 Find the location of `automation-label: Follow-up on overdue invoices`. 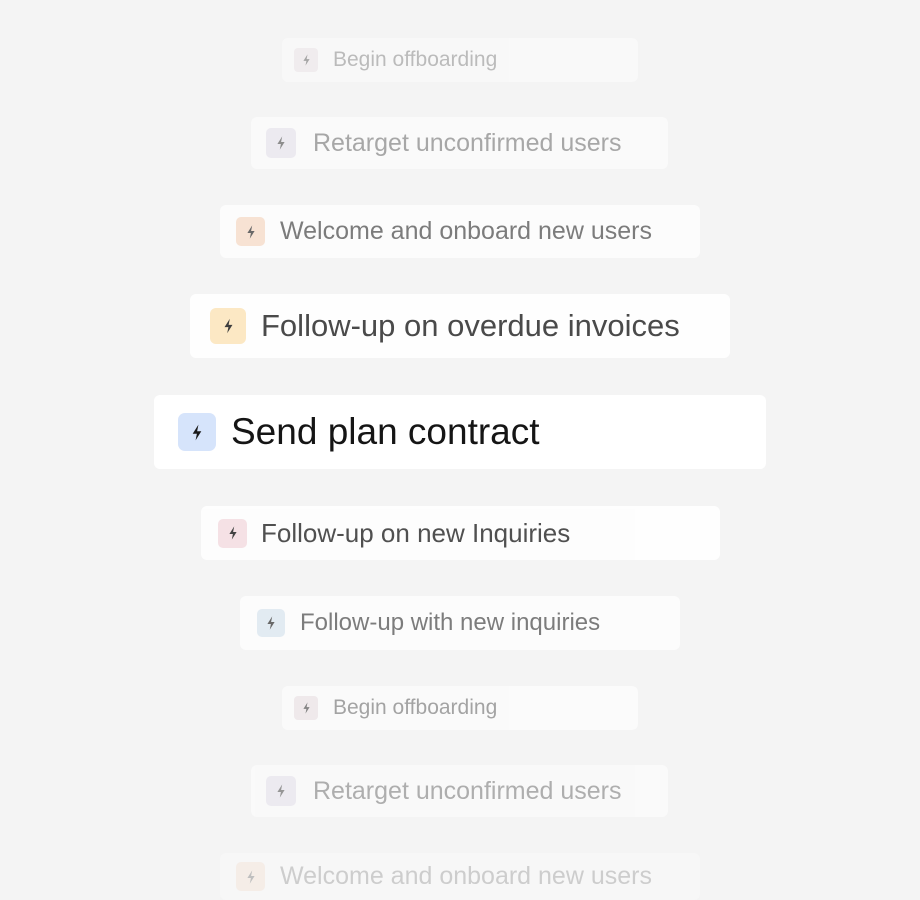

automation-label: Follow-up on overdue invoices is located at coordinates (470, 325).